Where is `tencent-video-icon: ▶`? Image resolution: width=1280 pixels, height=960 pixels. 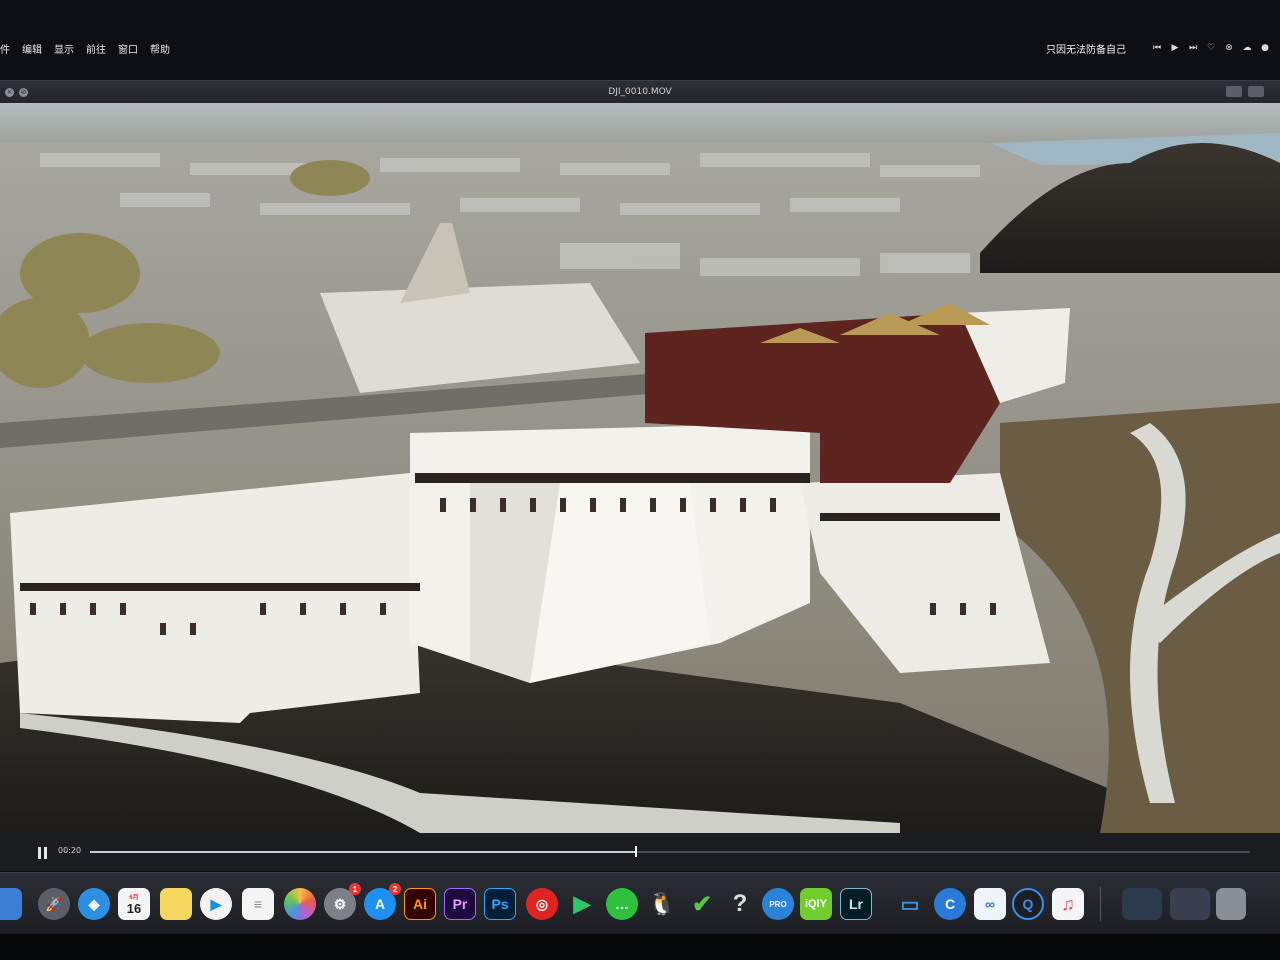 tencent-video-icon: ▶ is located at coordinates (582, 904).